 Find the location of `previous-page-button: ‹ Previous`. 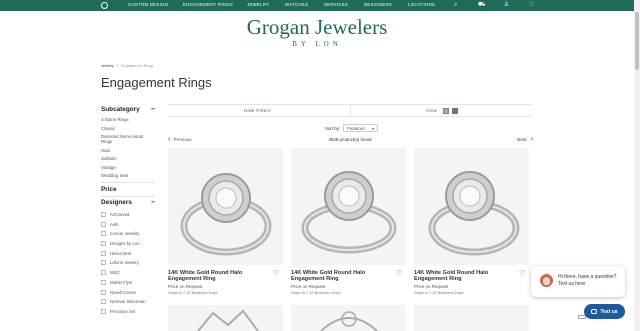

previous-page-button: ‹ Previous is located at coordinates (180, 139).